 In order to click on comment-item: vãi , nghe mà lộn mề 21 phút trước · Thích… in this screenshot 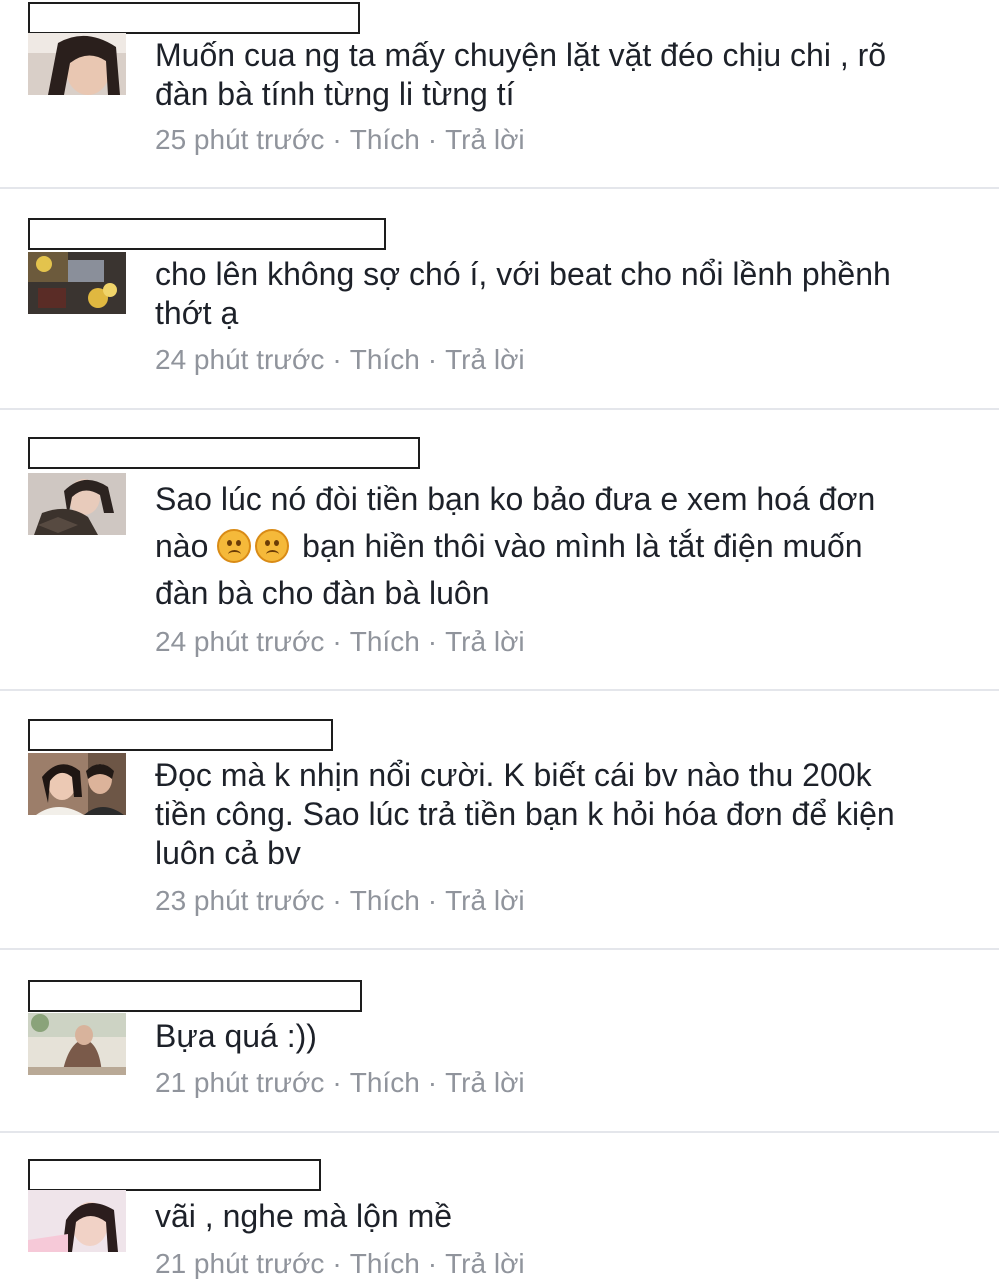, I will do `click(499, 1207)`.